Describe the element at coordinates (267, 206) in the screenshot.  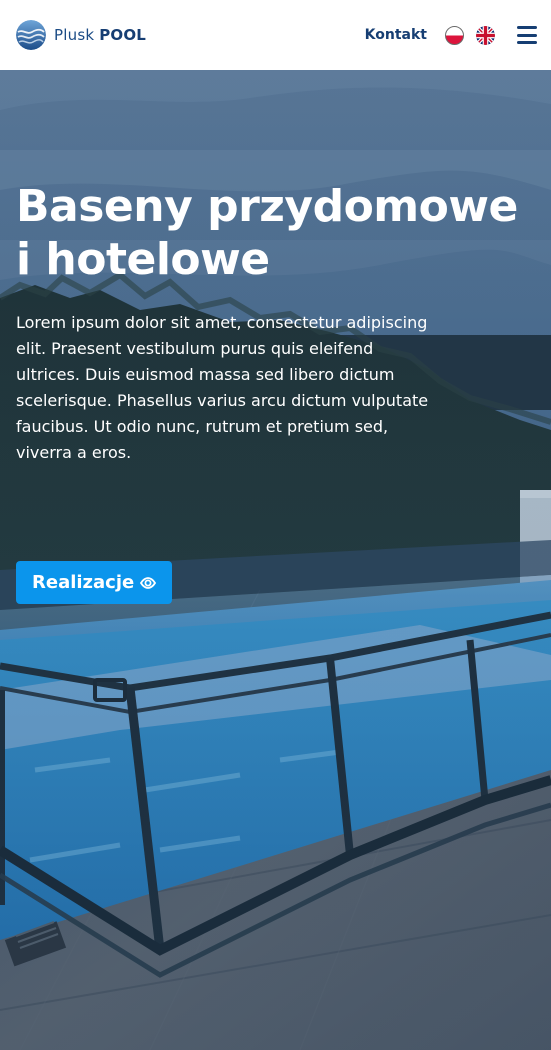
I see `hero-title-line-1: Baseny przydomowe` at that location.